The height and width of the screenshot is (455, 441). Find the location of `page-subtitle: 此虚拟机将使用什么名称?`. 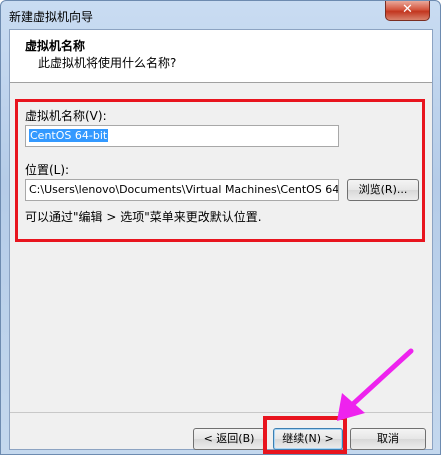

page-subtitle: 此虚拟机将使用什么名称? is located at coordinates (107, 63).